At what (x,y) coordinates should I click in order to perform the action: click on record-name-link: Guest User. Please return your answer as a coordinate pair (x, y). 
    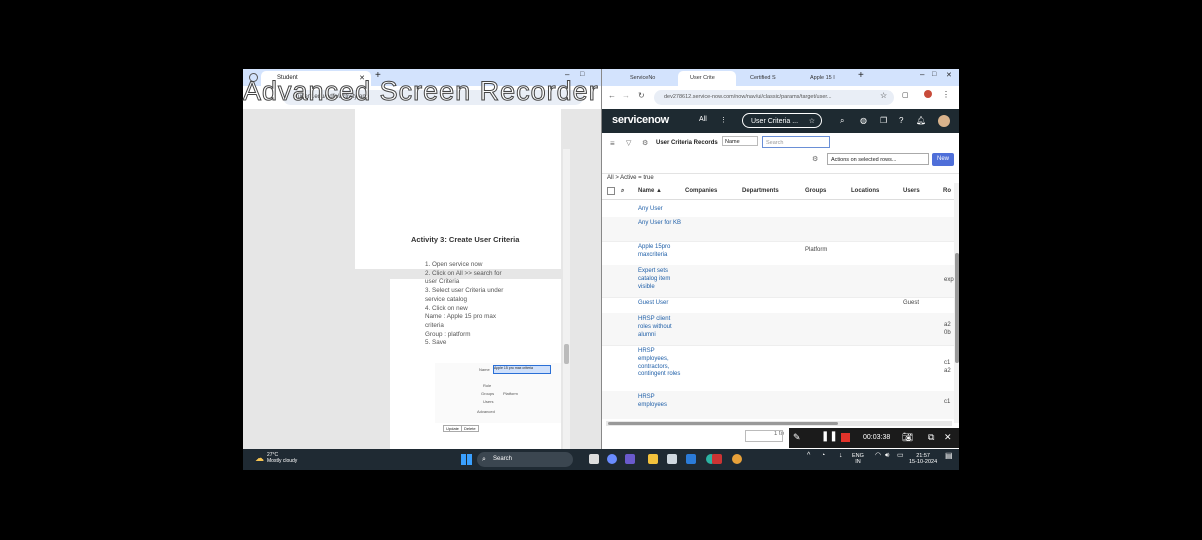
    Looking at the image, I should click on (660, 304).